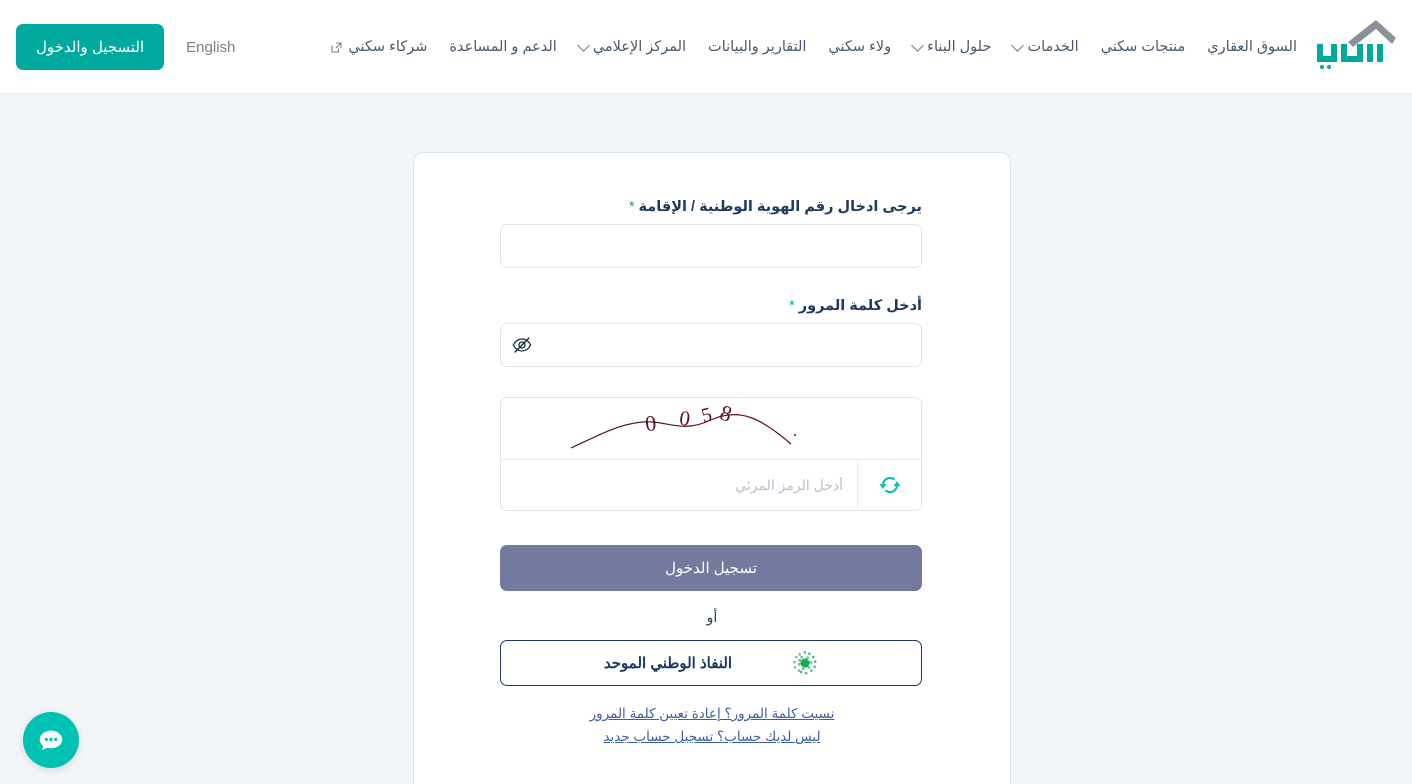  I want to click on nav-item-4: ولاء سكني, so click(859, 47).